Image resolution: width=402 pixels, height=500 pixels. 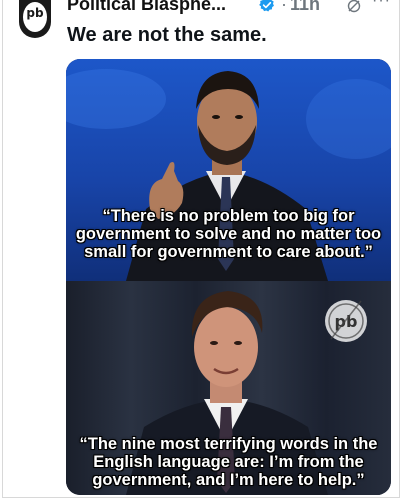 I want to click on more-options-icon: ···, so click(x=381, y=5).